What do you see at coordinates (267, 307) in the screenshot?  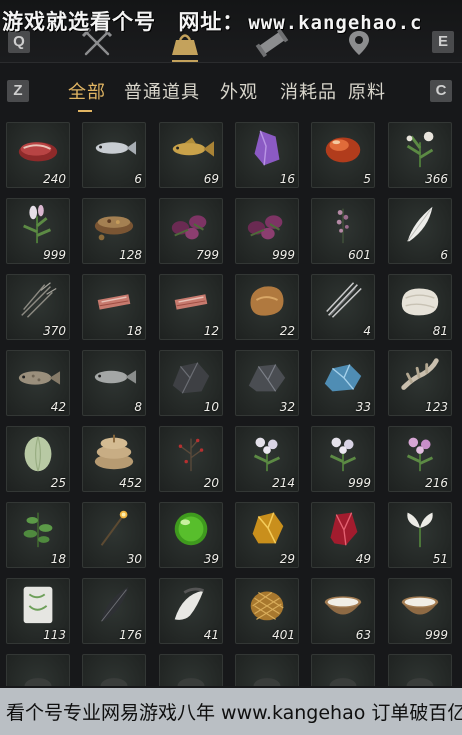 I see `inventory-slot: 22` at bounding box center [267, 307].